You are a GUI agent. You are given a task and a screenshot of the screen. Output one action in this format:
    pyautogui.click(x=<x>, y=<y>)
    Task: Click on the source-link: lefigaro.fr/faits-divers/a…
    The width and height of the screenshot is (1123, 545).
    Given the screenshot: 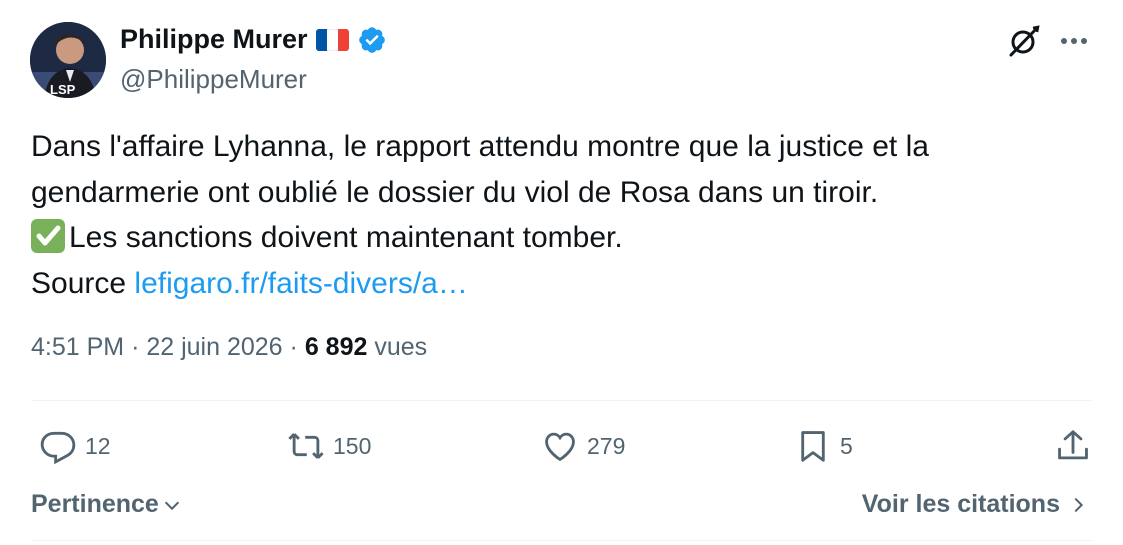 What is the action you would take?
    pyautogui.click(x=300, y=283)
    